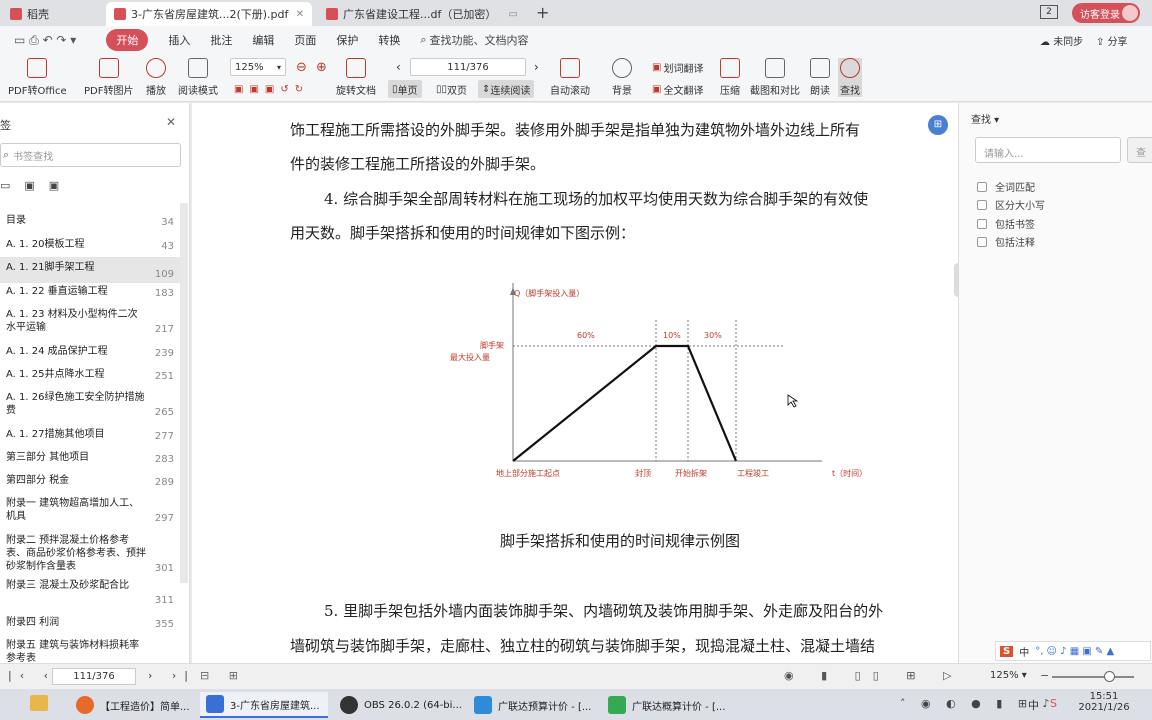  Describe the element at coordinates (1106, 13) in the screenshot. I see `login-button: 访客登录` at that location.